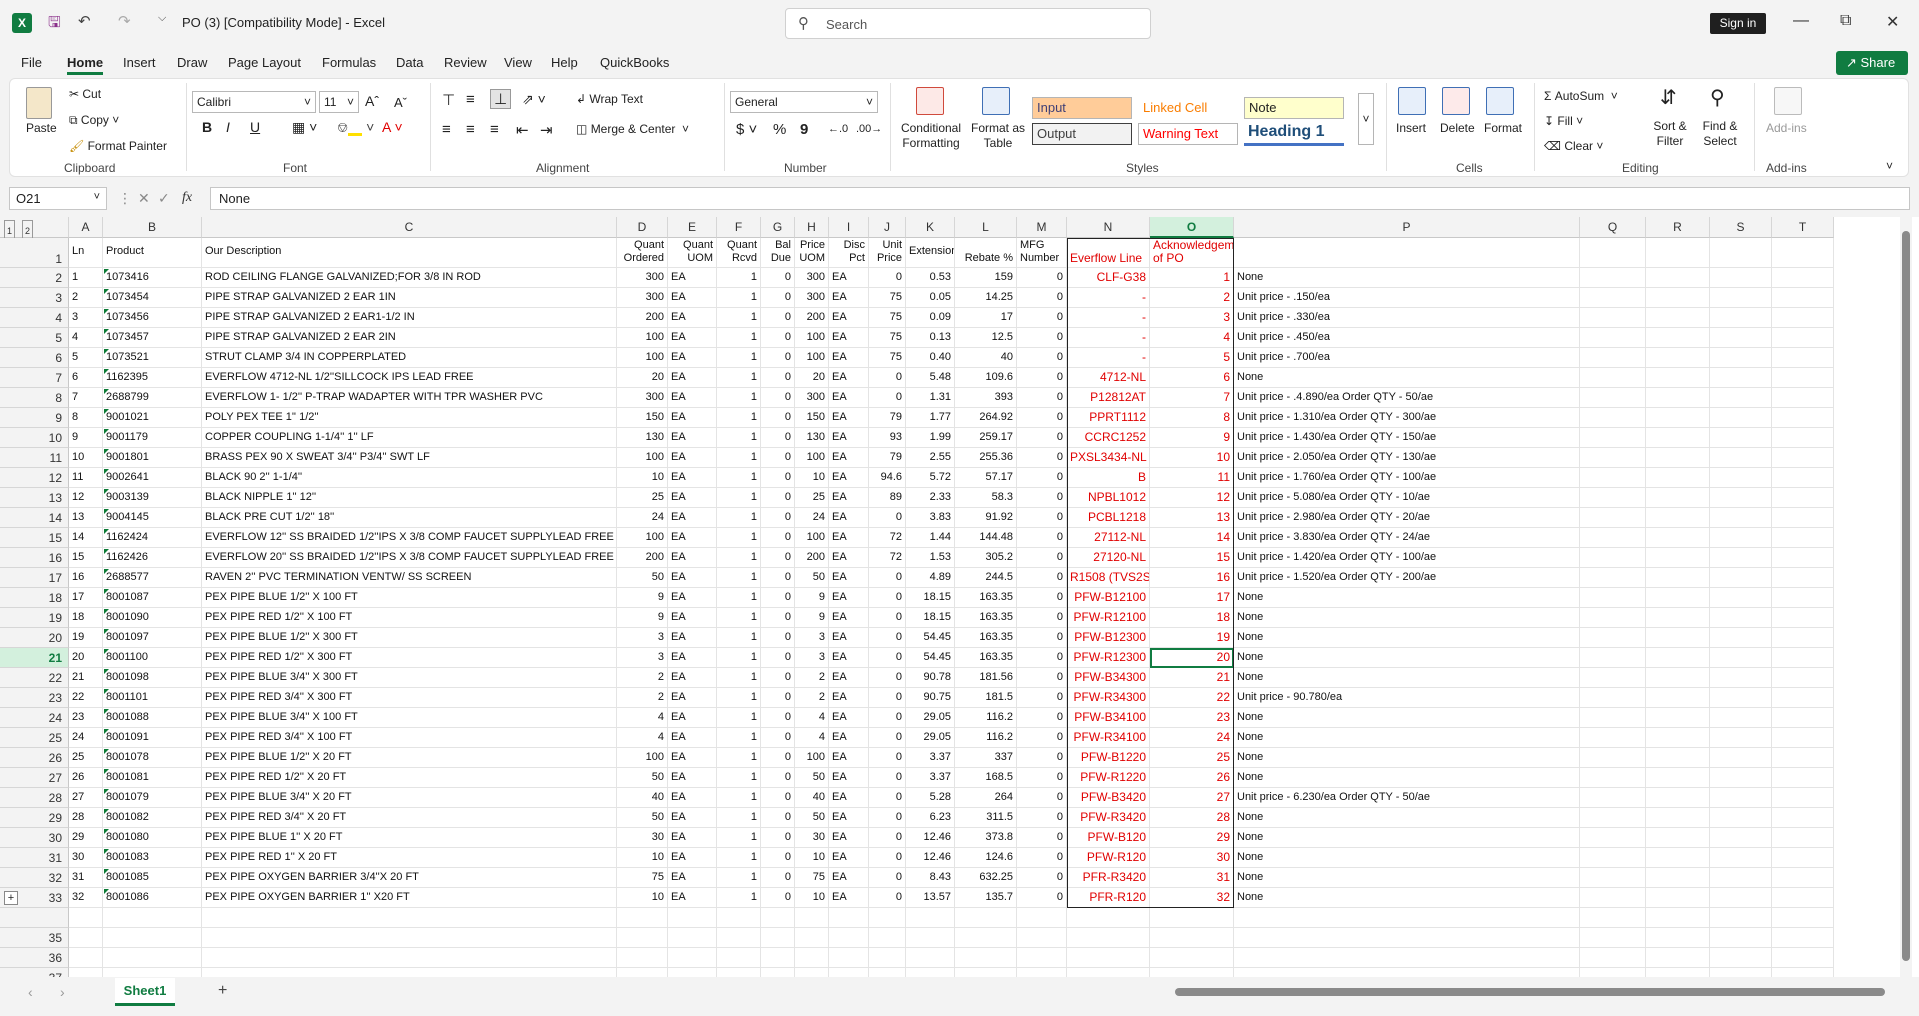 The width and height of the screenshot is (1919, 1016). I want to click on product-cell: 9001021, so click(152, 418).